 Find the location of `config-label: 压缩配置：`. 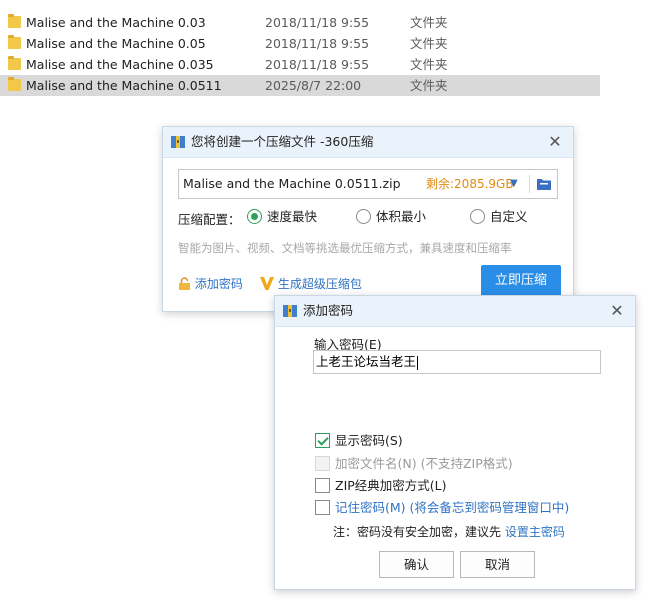

config-label: 压缩配置： is located at coordinates (209, 219).